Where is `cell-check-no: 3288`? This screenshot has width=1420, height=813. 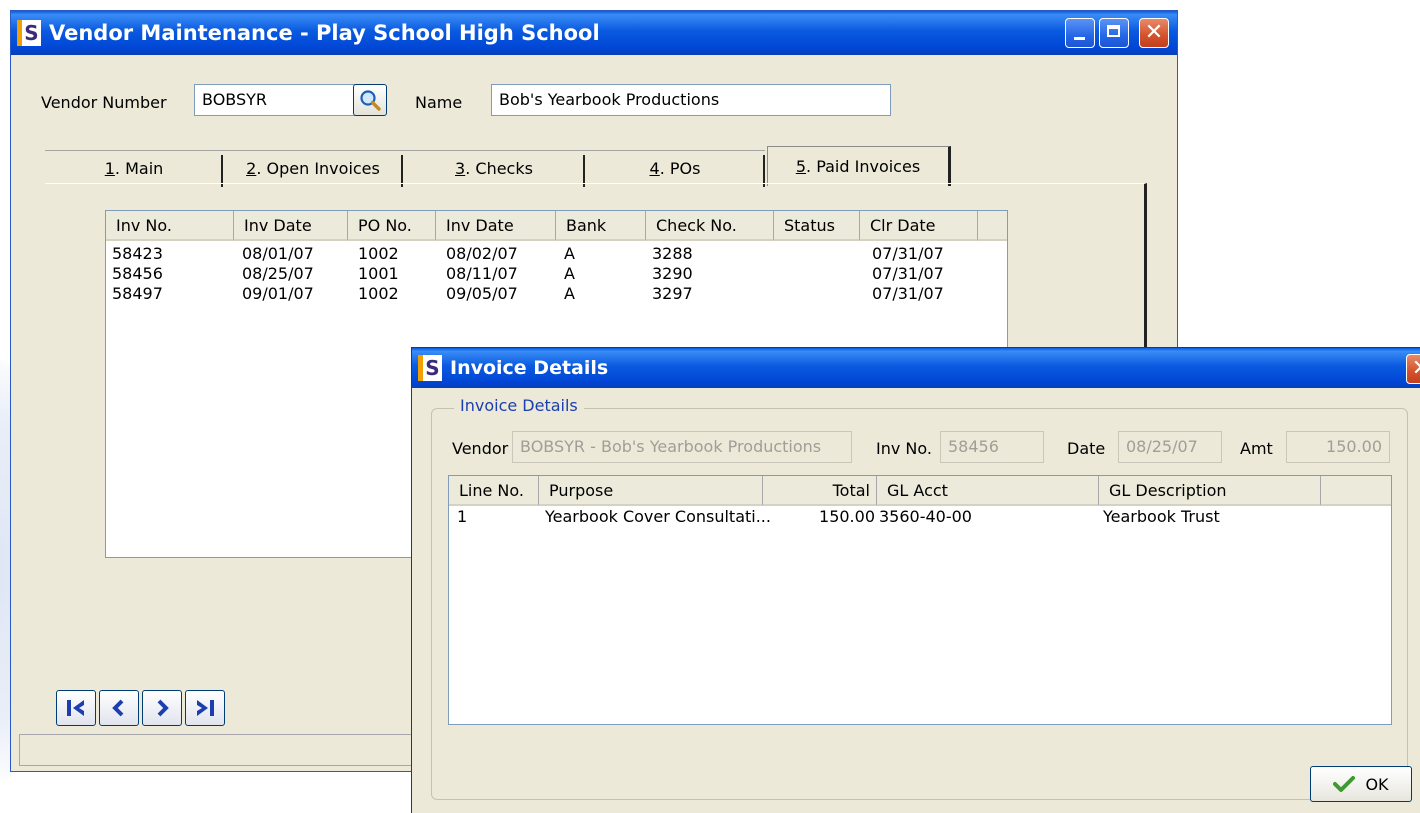 cell-check-no: 3288 is located at coordinates (672, 254).